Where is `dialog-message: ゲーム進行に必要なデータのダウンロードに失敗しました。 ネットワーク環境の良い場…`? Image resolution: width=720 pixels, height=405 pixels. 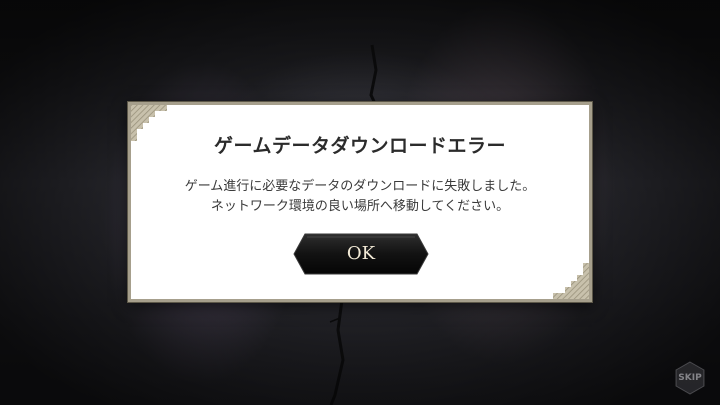
dialog-message: ゲーム進行に必要なデータのダウンロードに失敗しました。 ネットワーク環境の良い場… is located at coordinates (360, 197).